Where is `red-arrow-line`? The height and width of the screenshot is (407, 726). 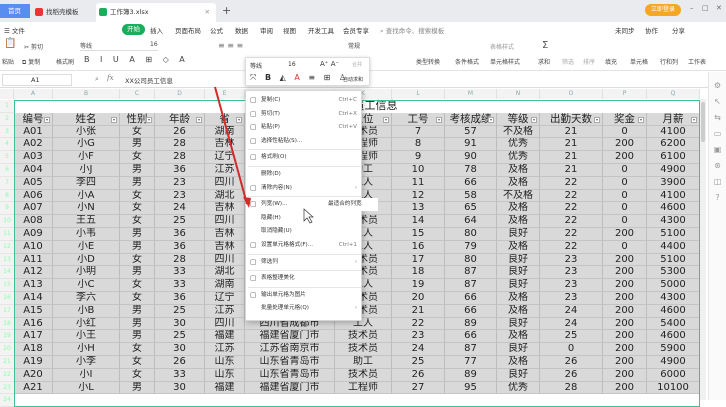 red-arrow-line is located at coordinates (231, 145).